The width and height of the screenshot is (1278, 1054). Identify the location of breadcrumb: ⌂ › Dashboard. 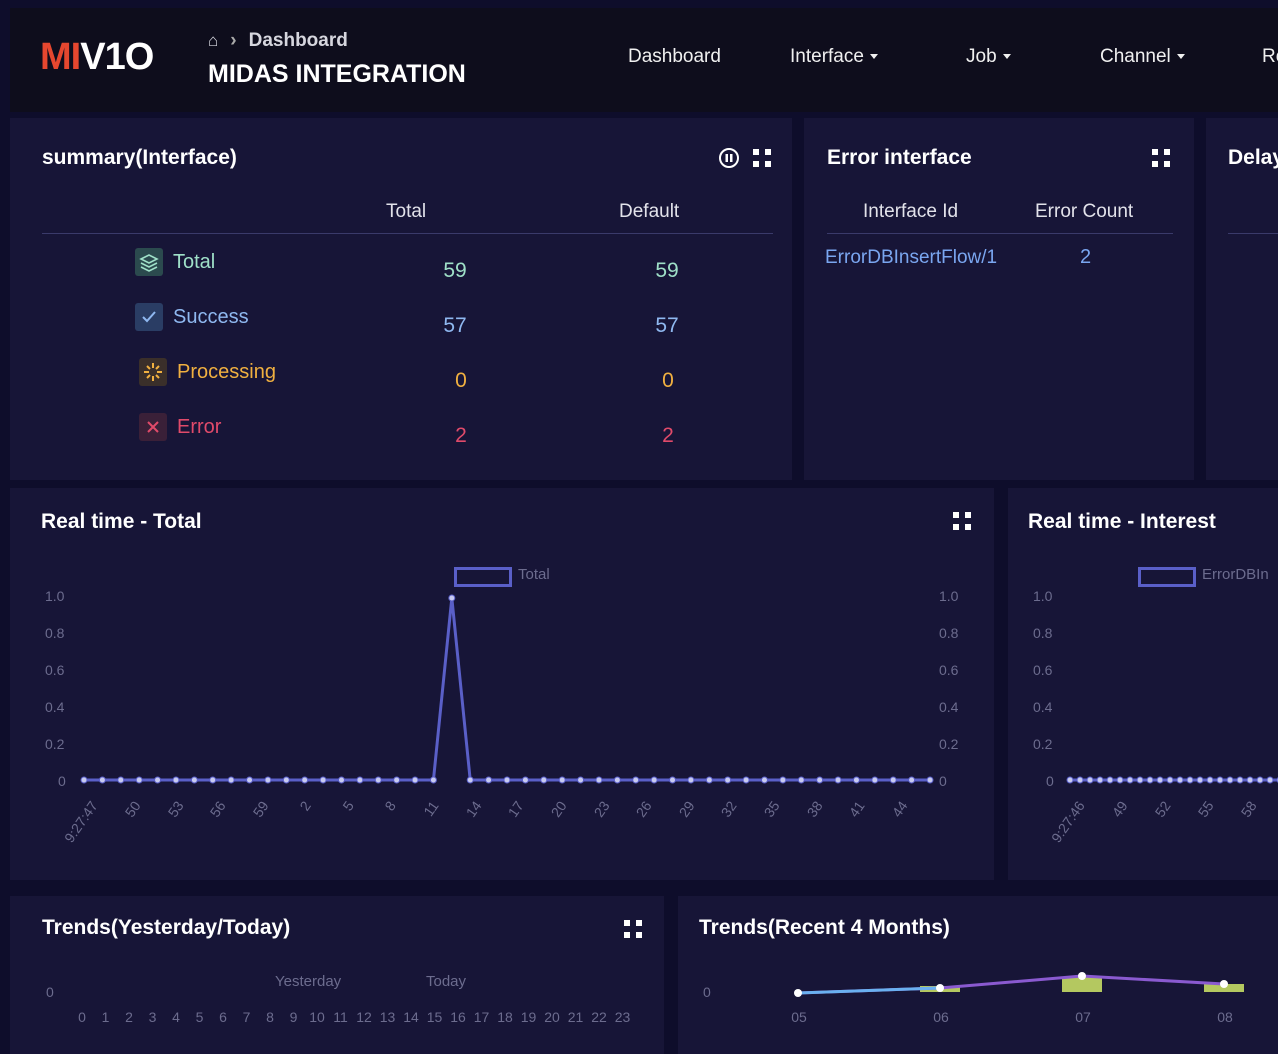
(278, 41).